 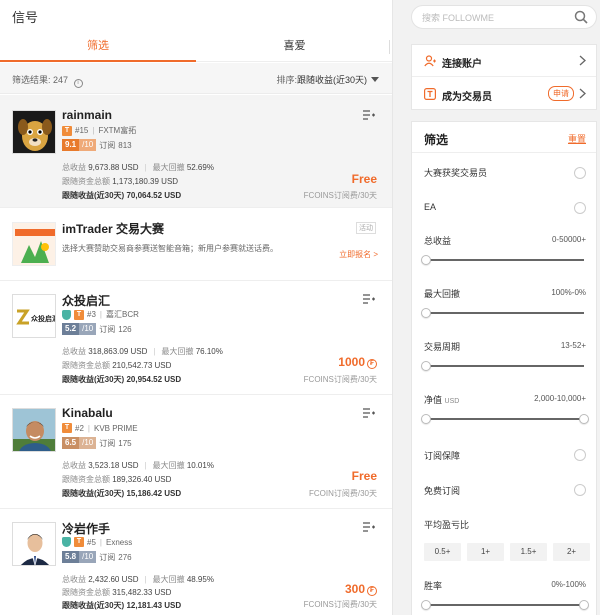 I want to click on search-input, so click(x=497, y=17).